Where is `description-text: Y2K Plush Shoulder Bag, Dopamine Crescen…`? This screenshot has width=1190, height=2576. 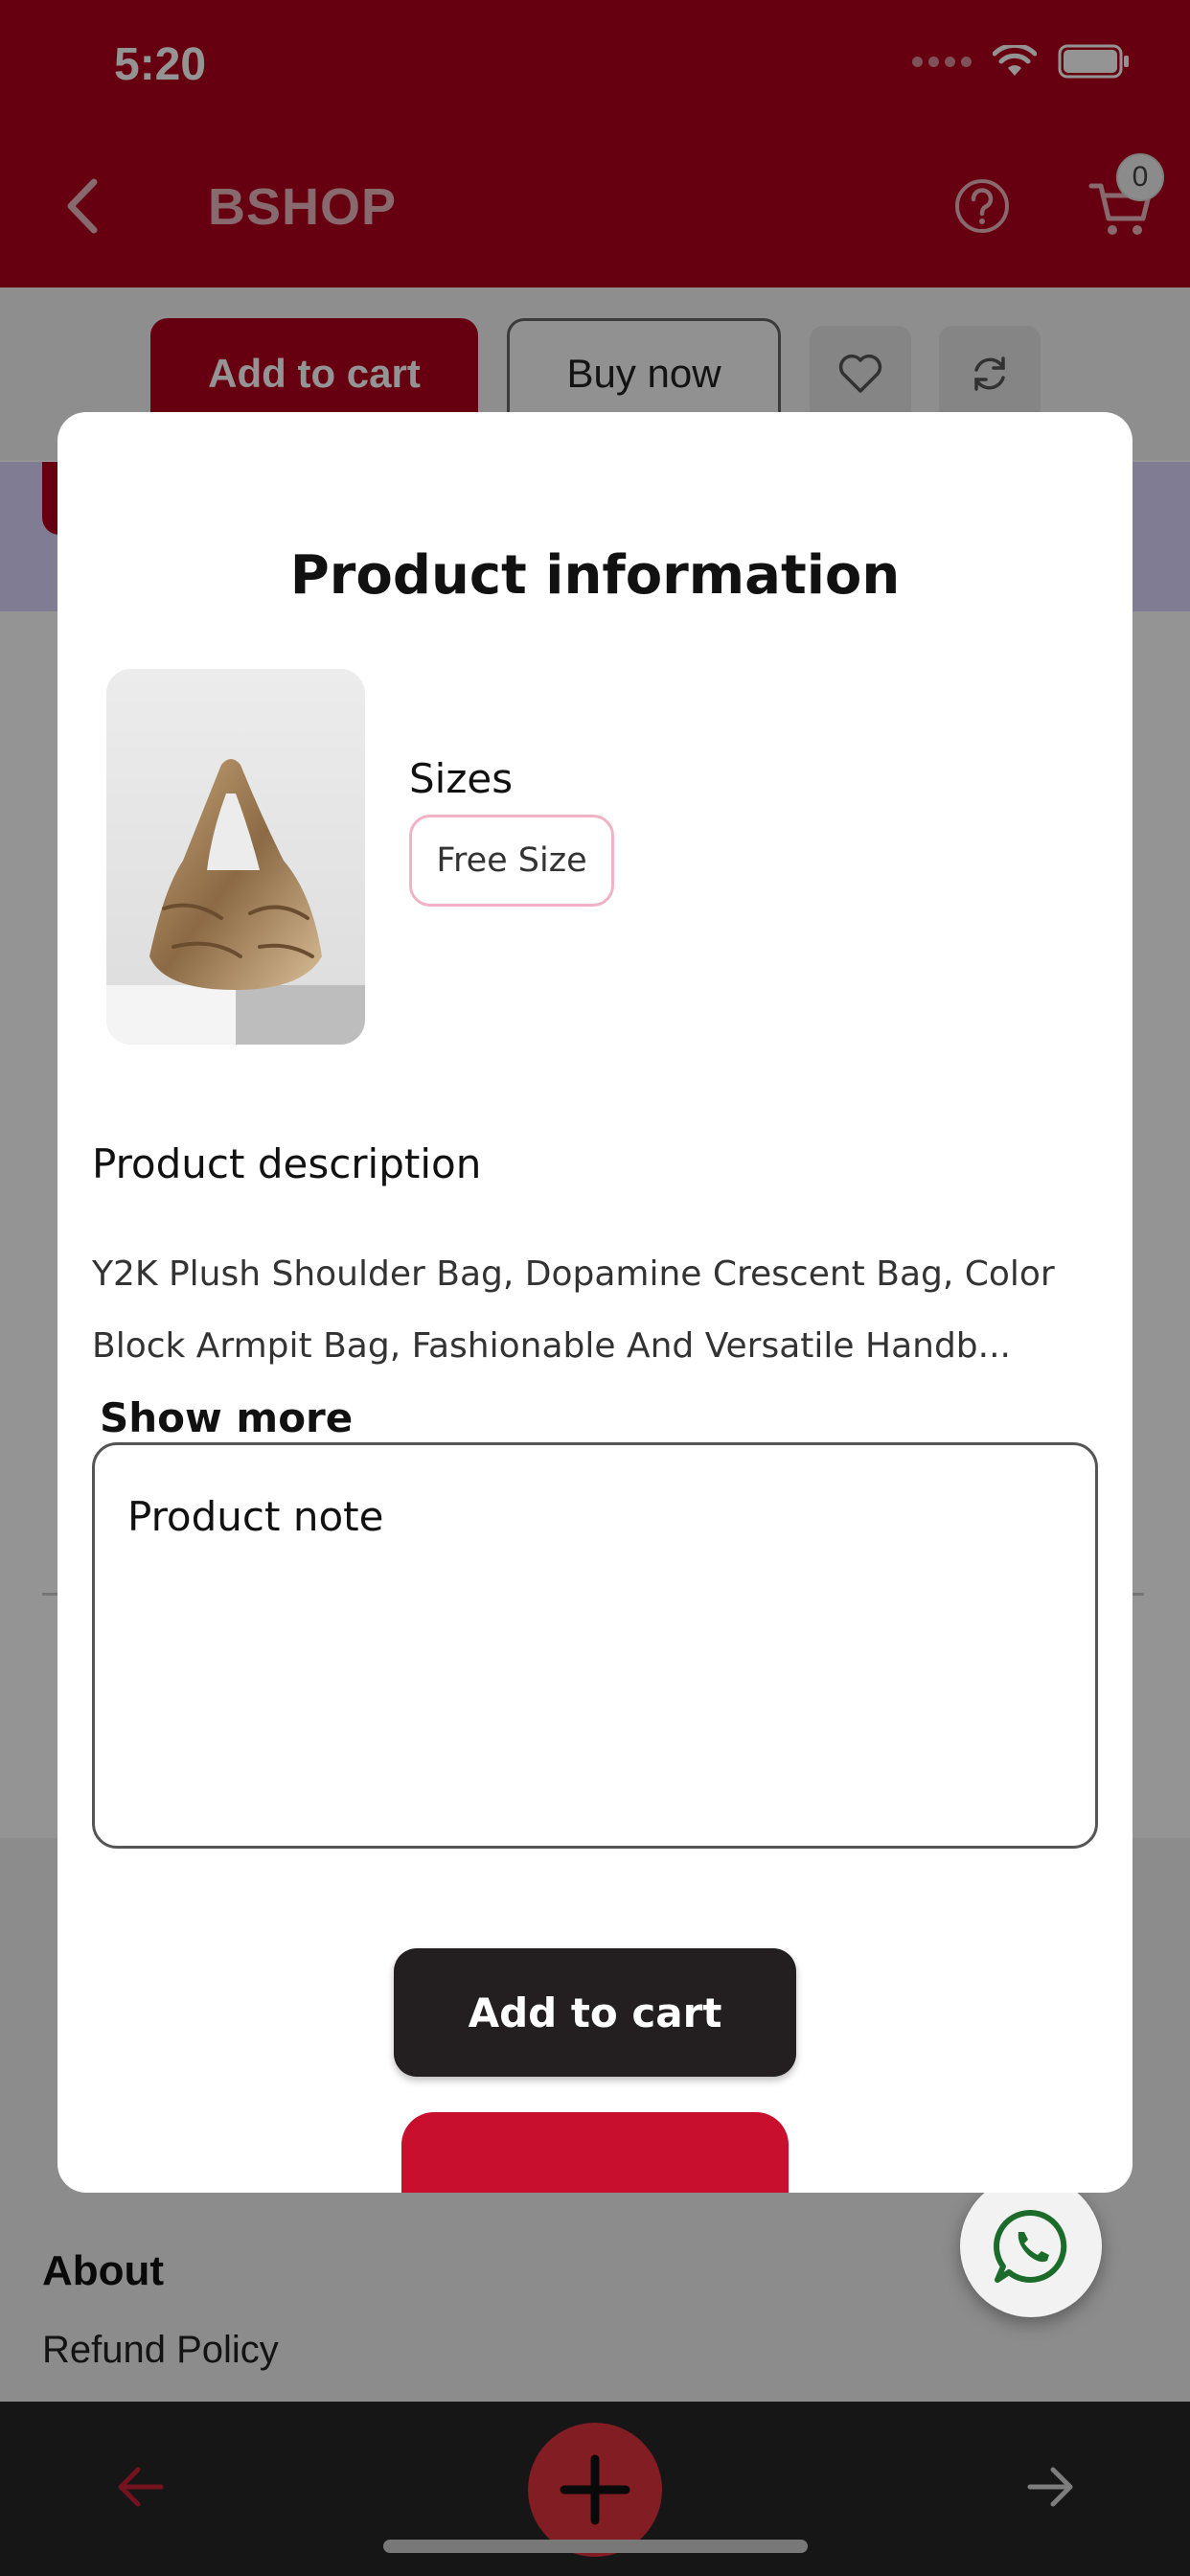
description-text: Y2K Plush Shoulder Bag, Dopamine Crescen… is located at coordinates (600, 1347).